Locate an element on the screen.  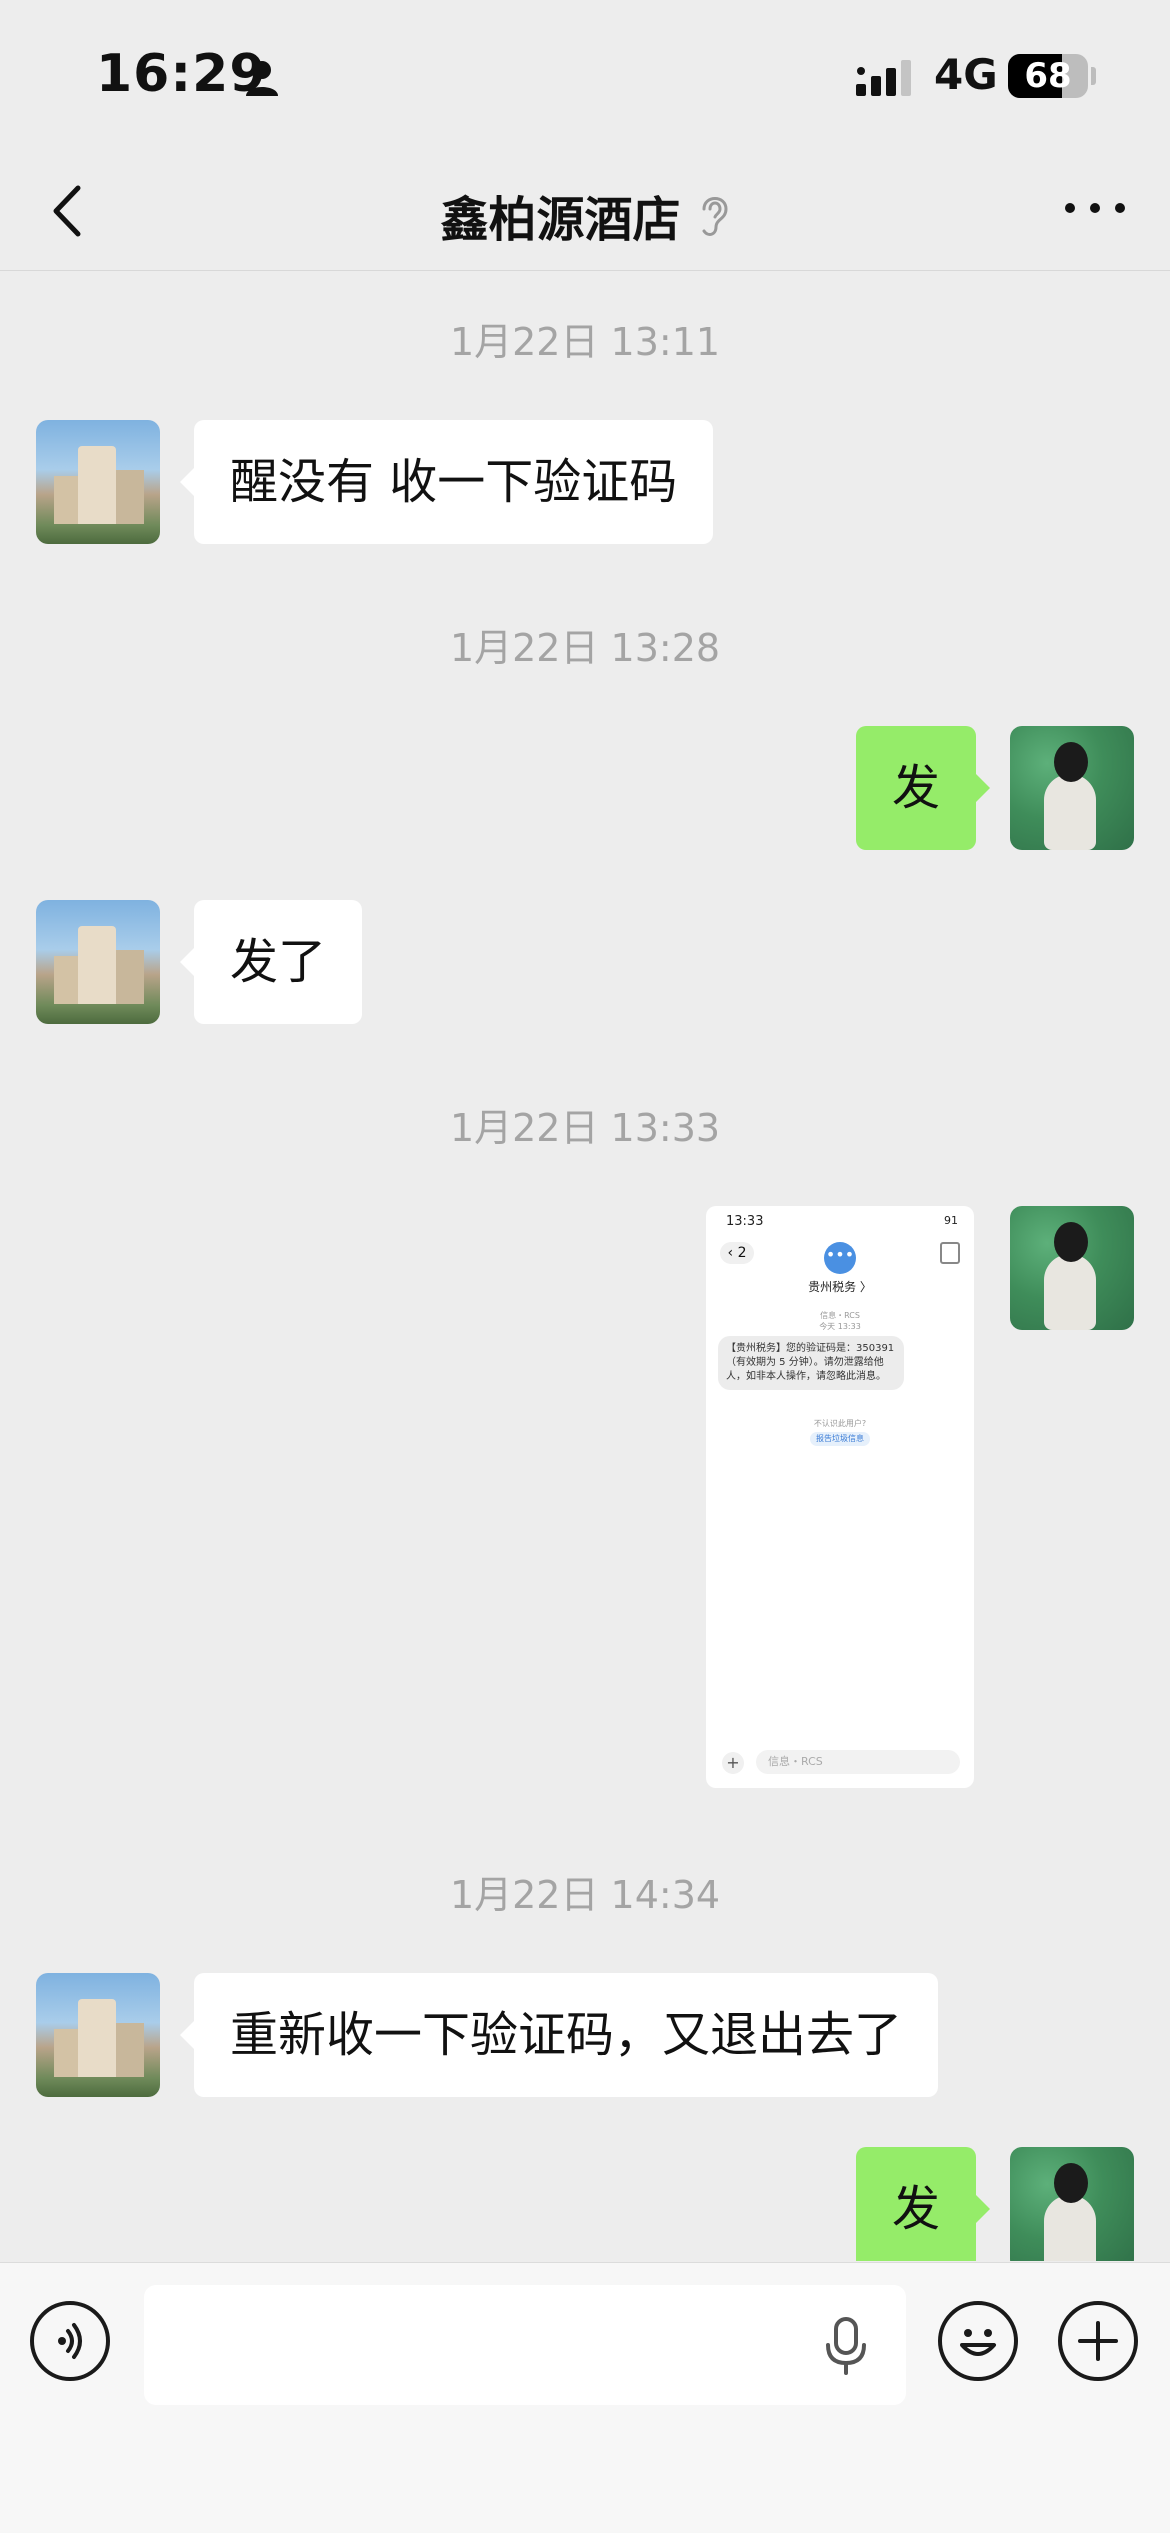
battery-tip is located at coordinates (1093, 76).